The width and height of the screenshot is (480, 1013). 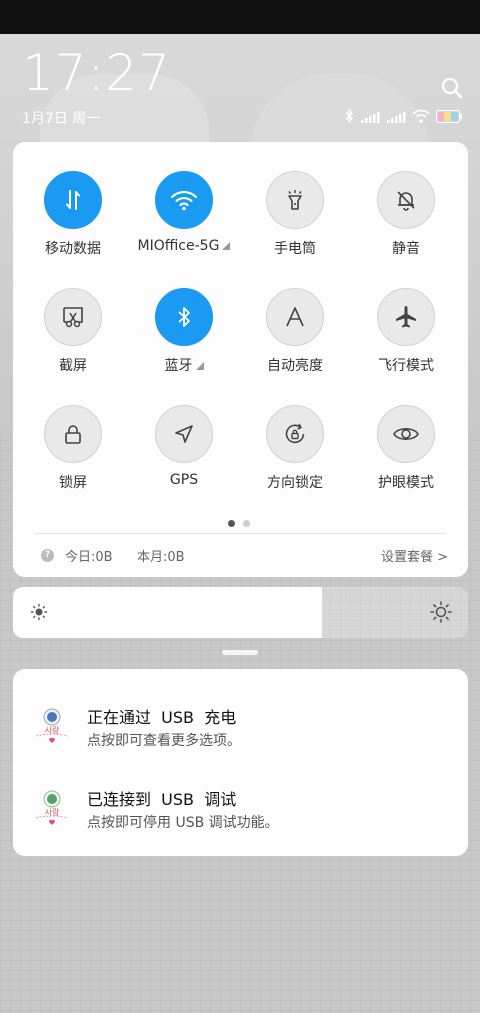 What do you see at coordinates (246, 523) in the screenshot?
I see `page-dot` at bounding box center [246, 523].